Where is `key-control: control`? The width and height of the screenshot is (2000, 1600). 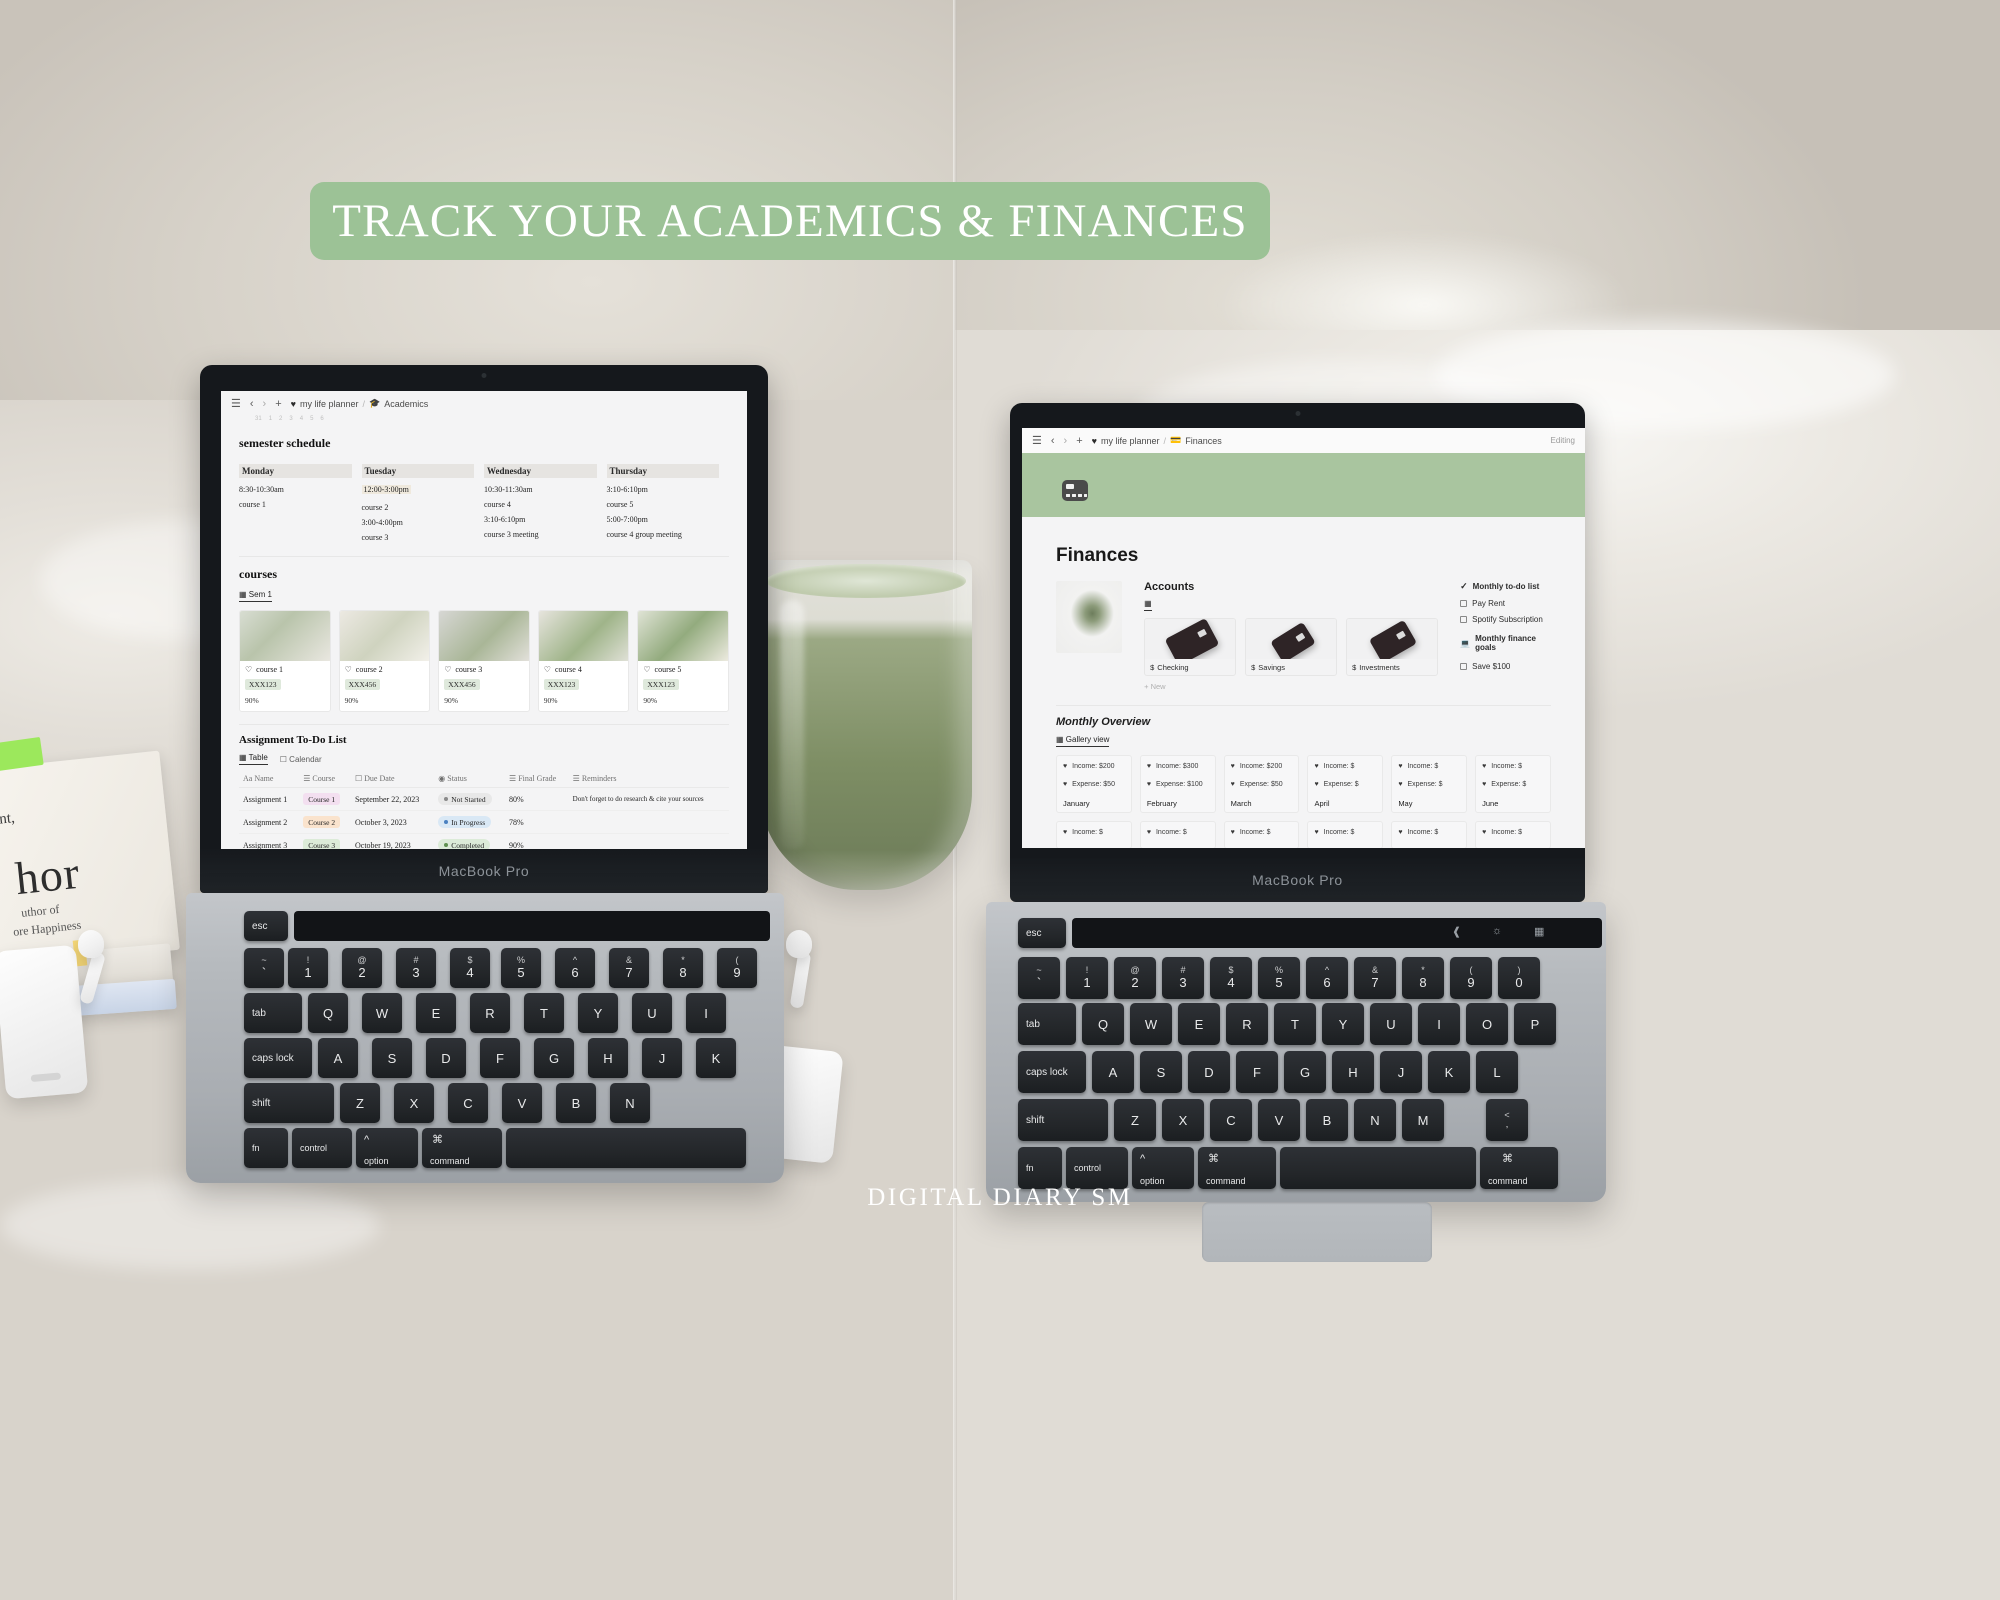 key-control: control is located at coordinates (1097, 1168).